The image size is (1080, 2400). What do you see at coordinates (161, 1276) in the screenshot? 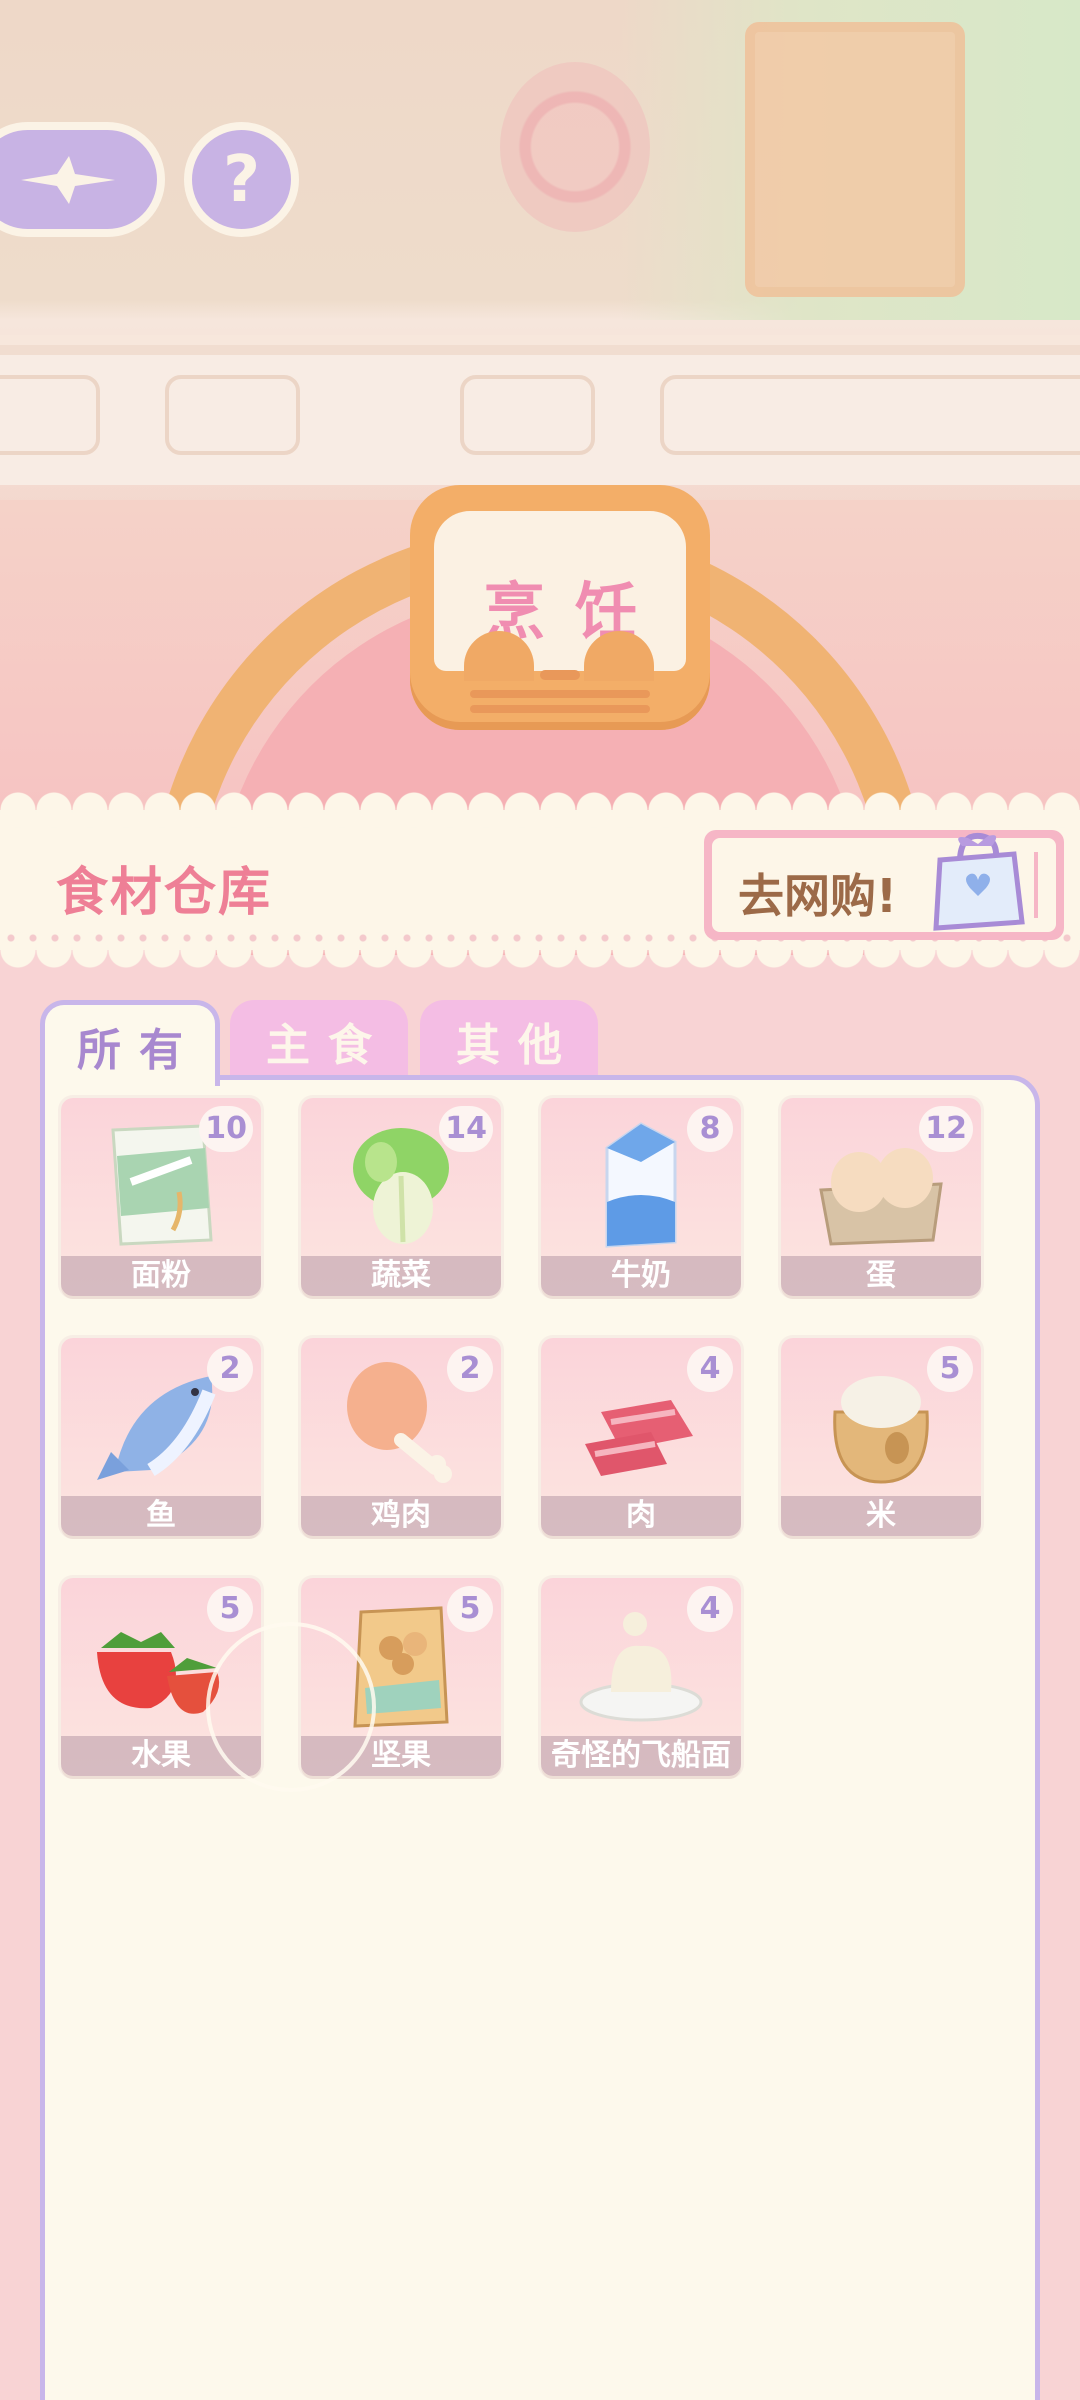
I see `item-label: 面粉` at bounding box center [161, 1276].